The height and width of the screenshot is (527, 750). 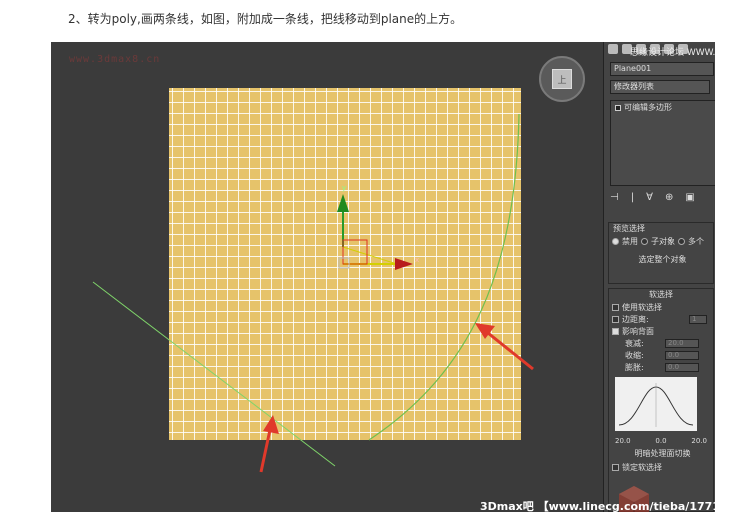 I want to click on make-unique-icon: ∀, so click(x=649, y=197).